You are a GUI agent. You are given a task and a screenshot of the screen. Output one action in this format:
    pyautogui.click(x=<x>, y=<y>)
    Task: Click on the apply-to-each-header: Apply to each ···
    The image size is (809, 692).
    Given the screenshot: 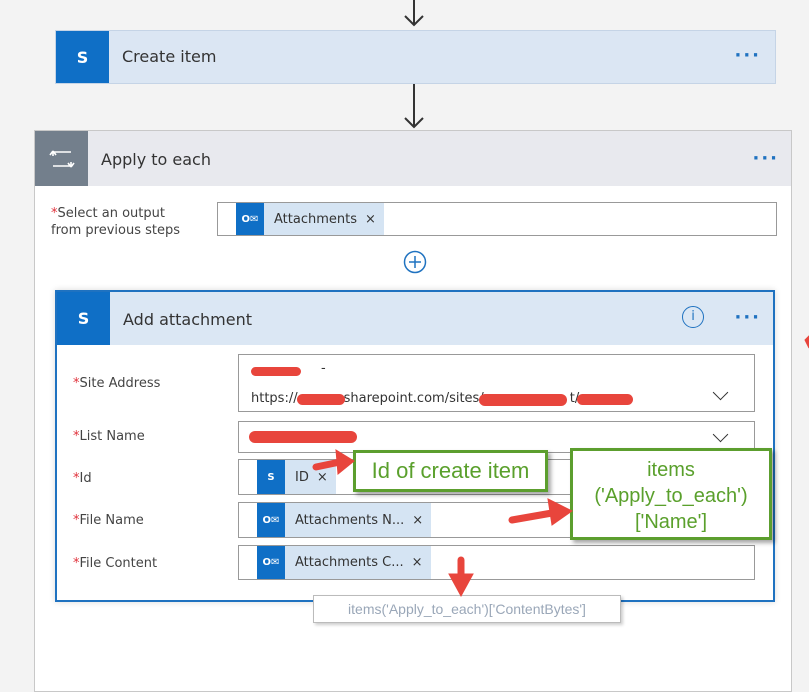 What is the action you would take?
    pyautogui.click(x=413, y=158)
    